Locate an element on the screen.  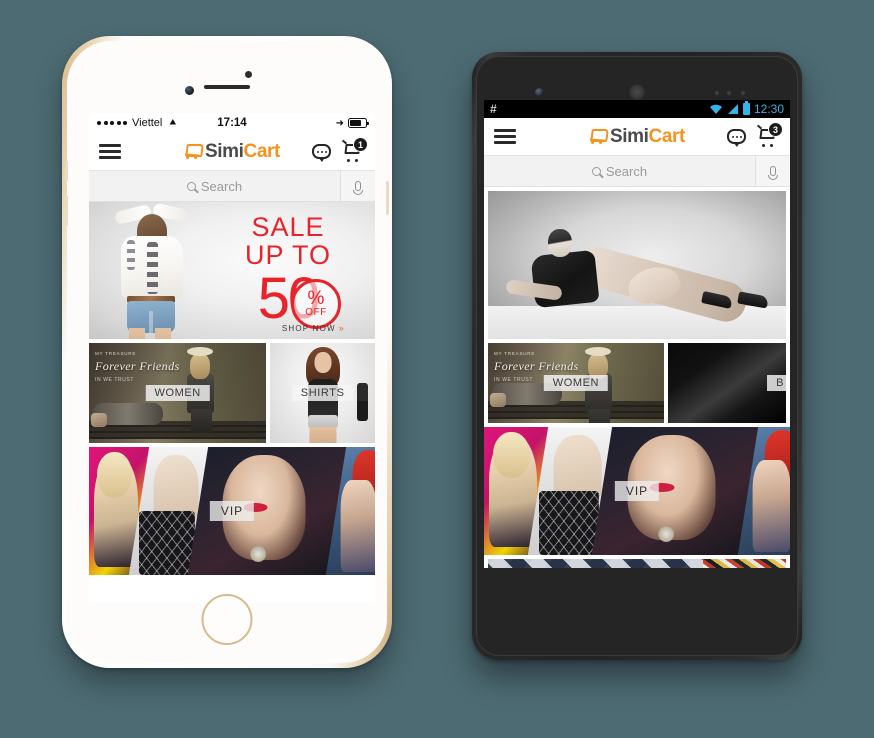
shop-now-link: SHOP NOW » is located at coordinates (313, 328).